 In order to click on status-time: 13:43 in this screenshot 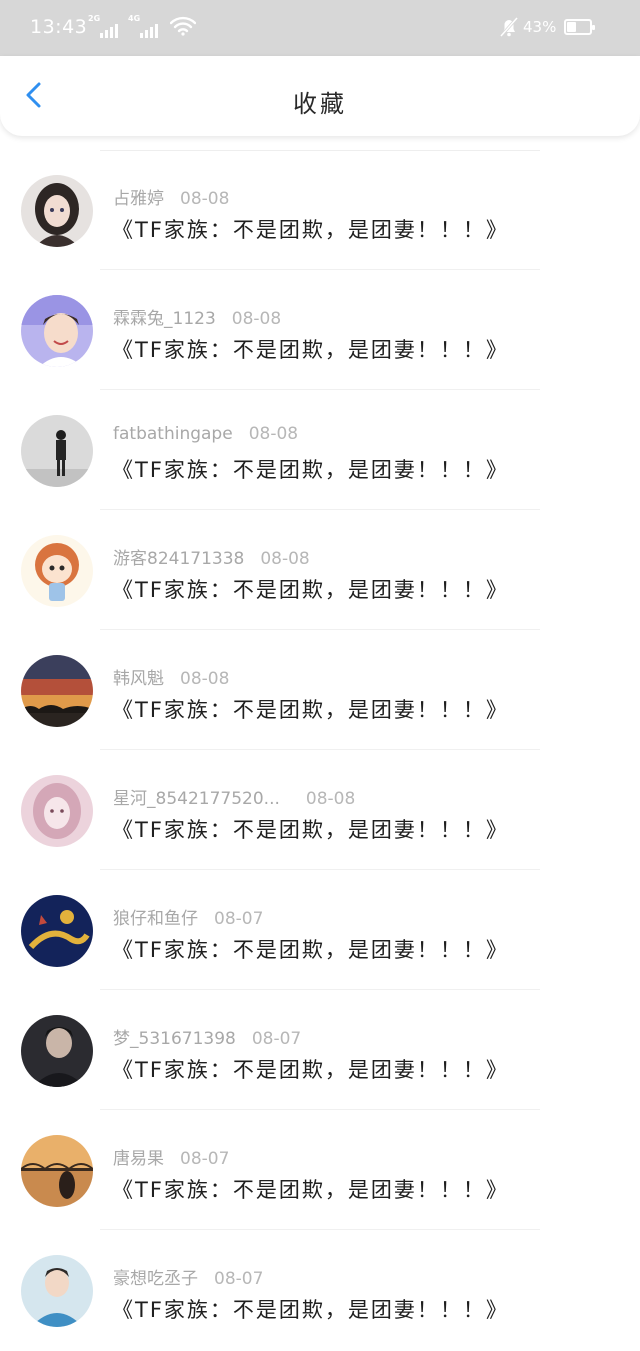, I will do `click(59, 27)`.